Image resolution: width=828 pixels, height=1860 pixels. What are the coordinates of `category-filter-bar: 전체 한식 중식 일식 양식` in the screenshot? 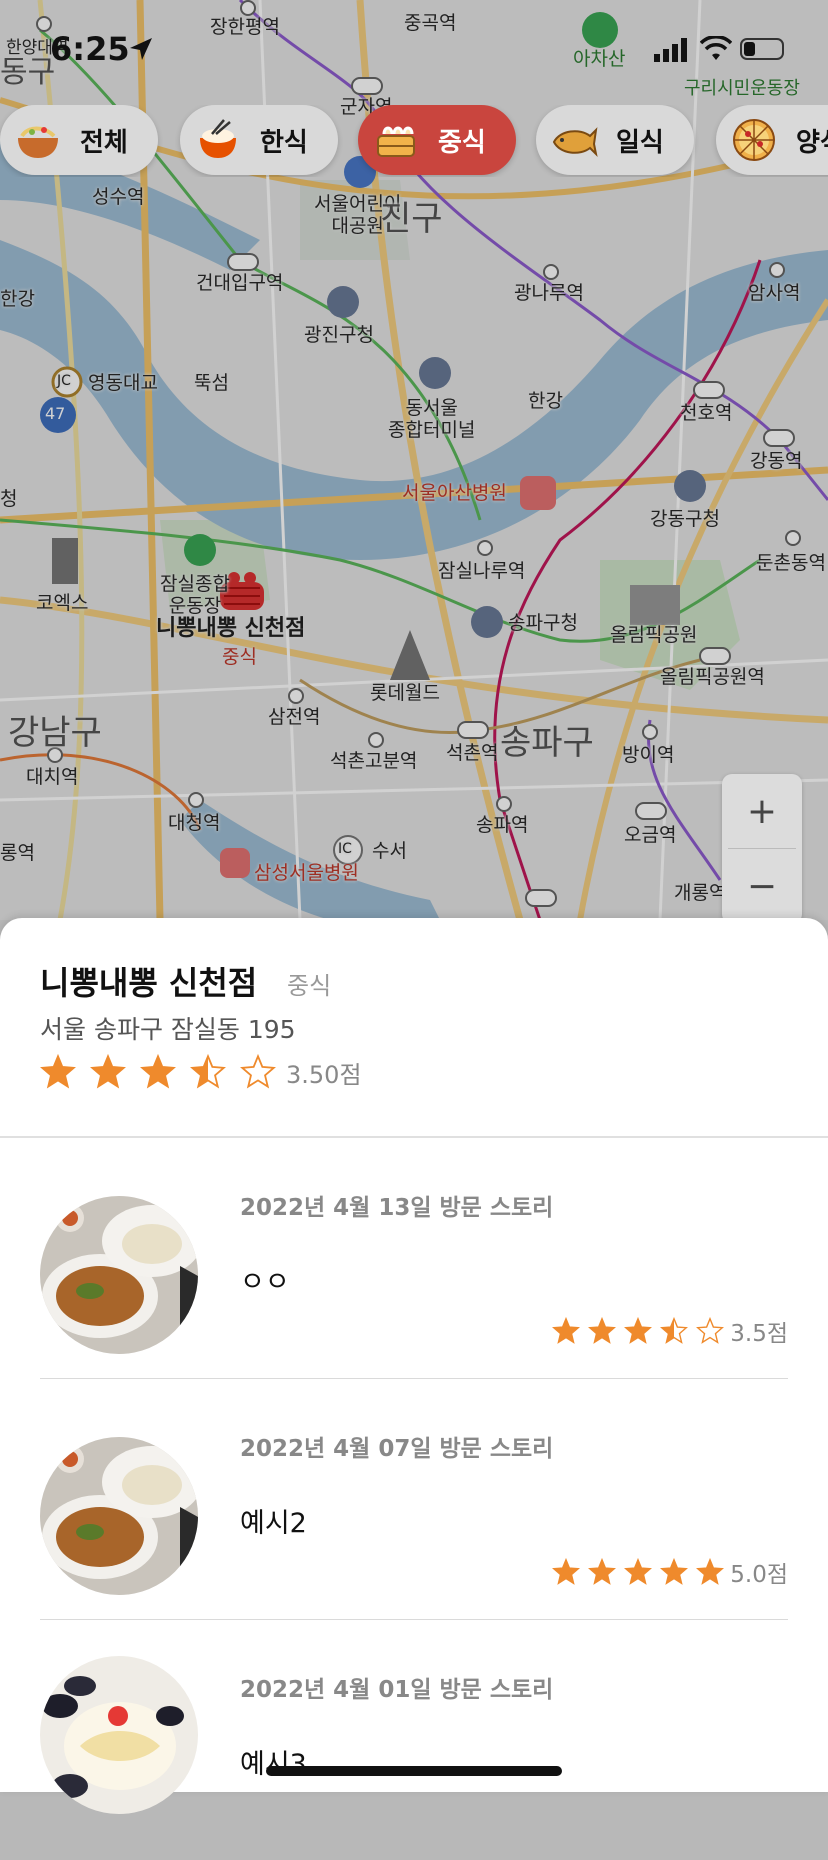 It's located at (414, 141).